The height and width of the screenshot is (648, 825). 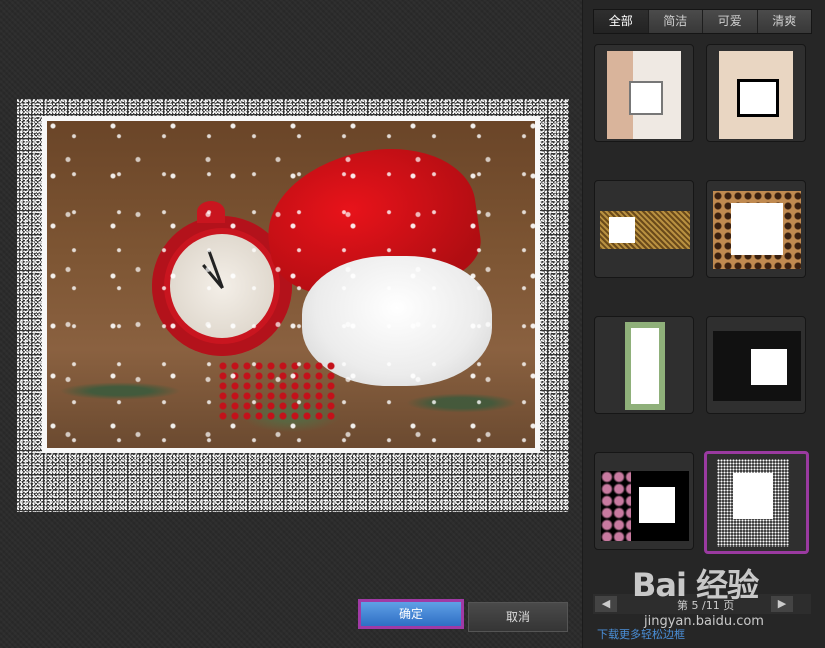 I want to click on watermark: Bai 经验 jingyan.baidu.com, so click(x=722, y=600).